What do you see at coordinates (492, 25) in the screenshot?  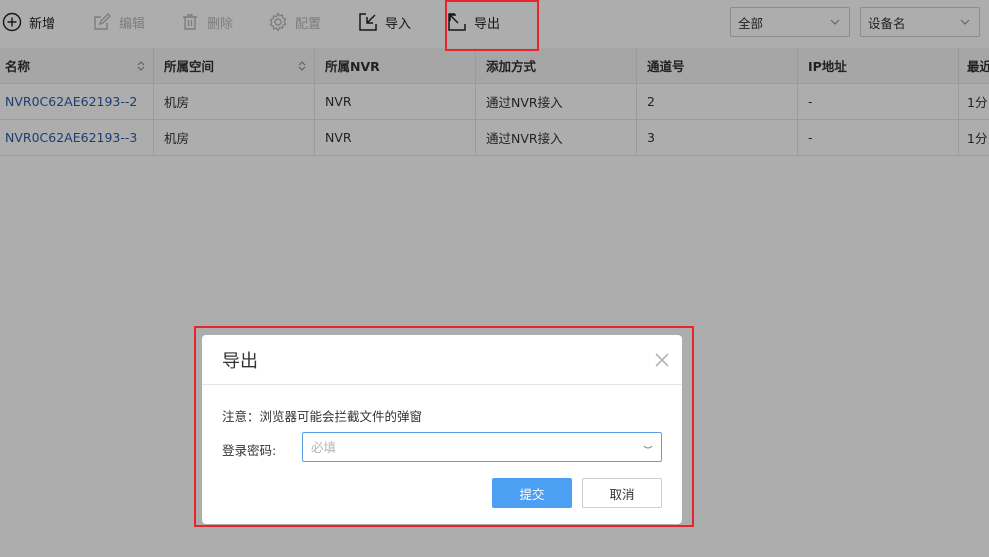 I see `export-button-highlight` at bounding box center [492, 25].